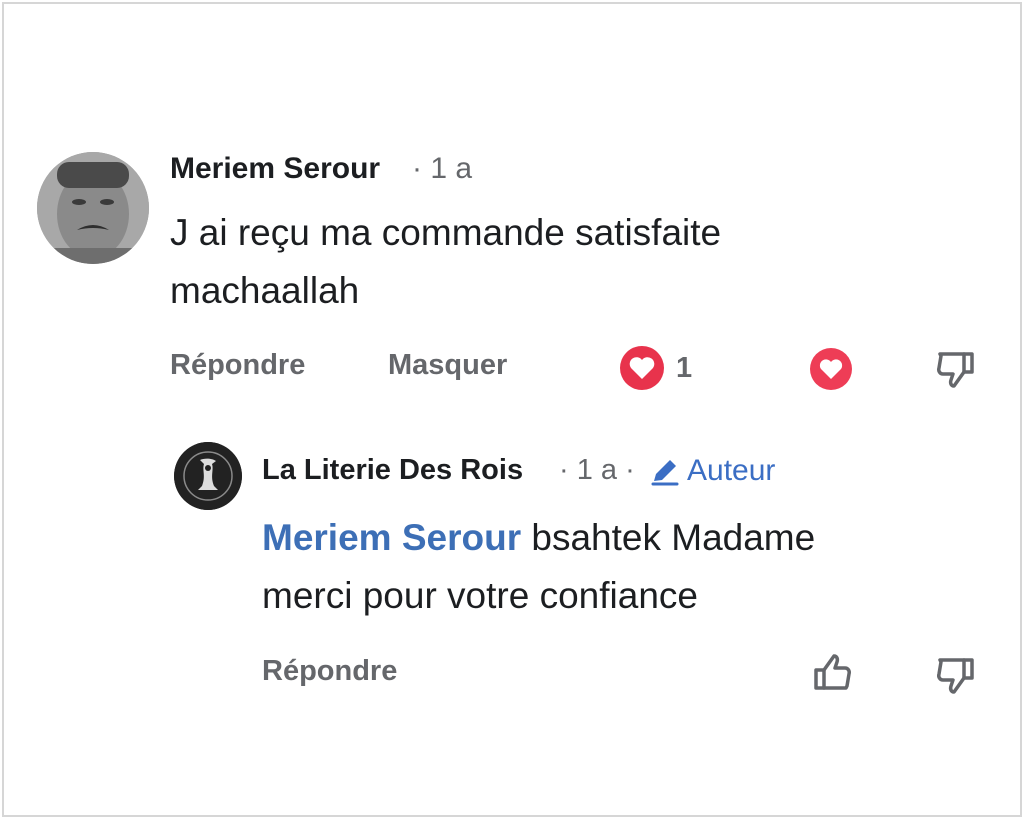 Image resolution: width=1024 pixels, height=819 pixels. Describe the element at coordinates (275, 169) in the screenshot. I see `comment-author-name: Meriem Serour` at that location.